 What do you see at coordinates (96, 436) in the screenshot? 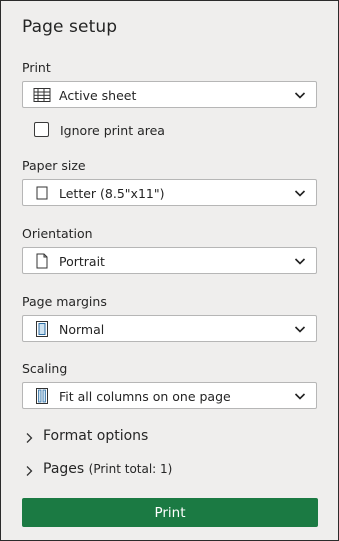
I see `format-options-label: Format options` at bounding box center [96, 436].